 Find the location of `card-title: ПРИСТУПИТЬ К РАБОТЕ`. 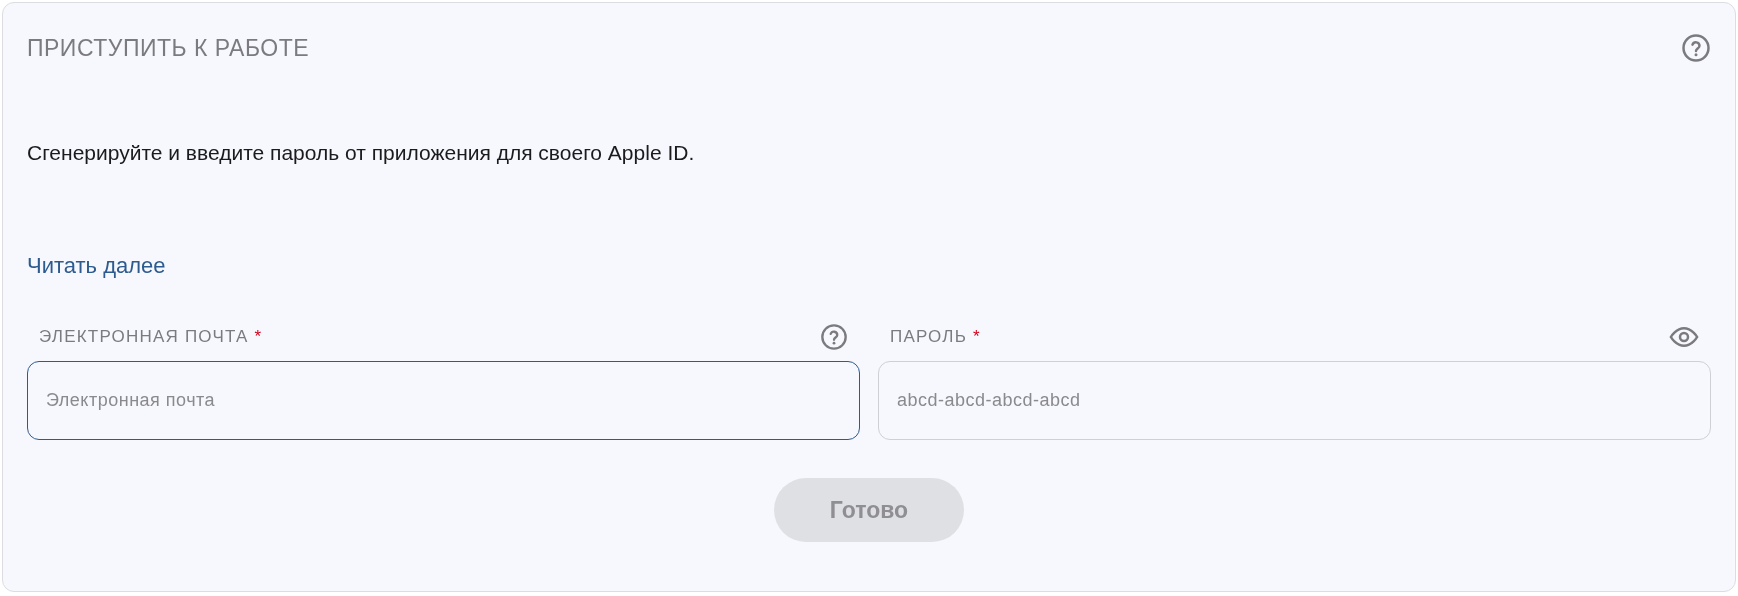

card-title: ПРИСТУПИТЬ К РАБОТЕ is located at coordinates (168, 48).